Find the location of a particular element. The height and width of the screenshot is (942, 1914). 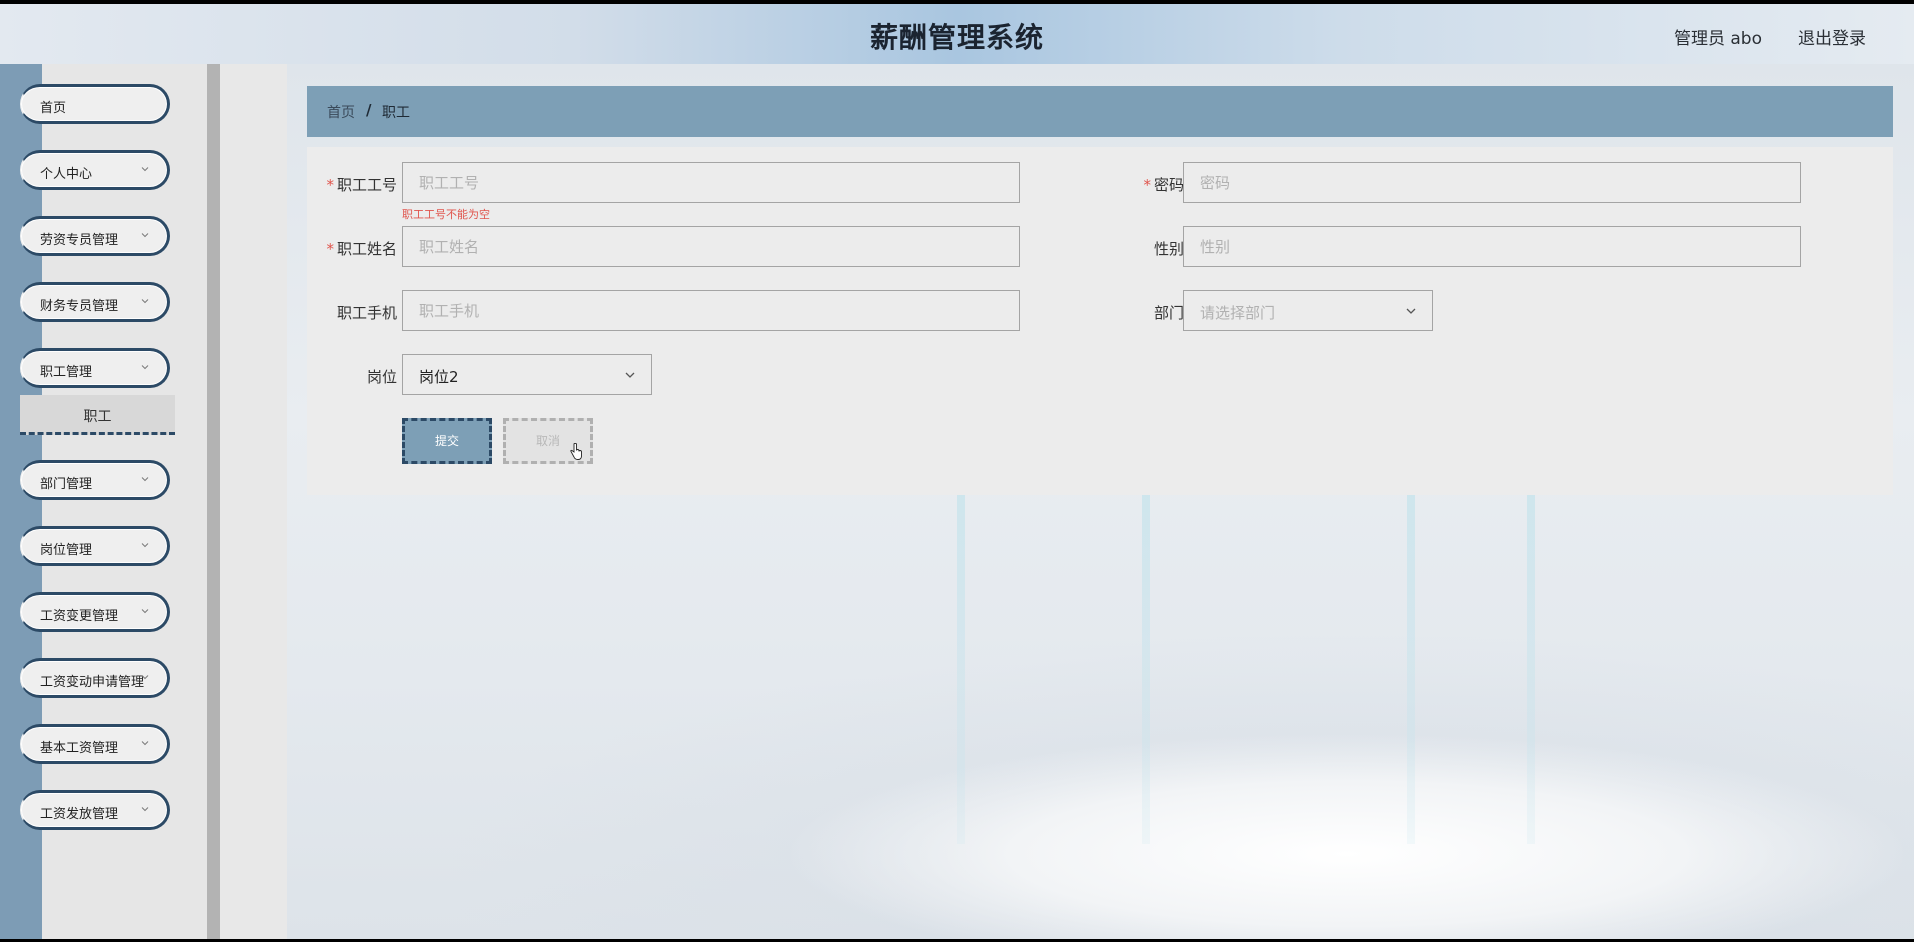

sidebar-item-label: 部门管理 is located at coordinates (66, 484).